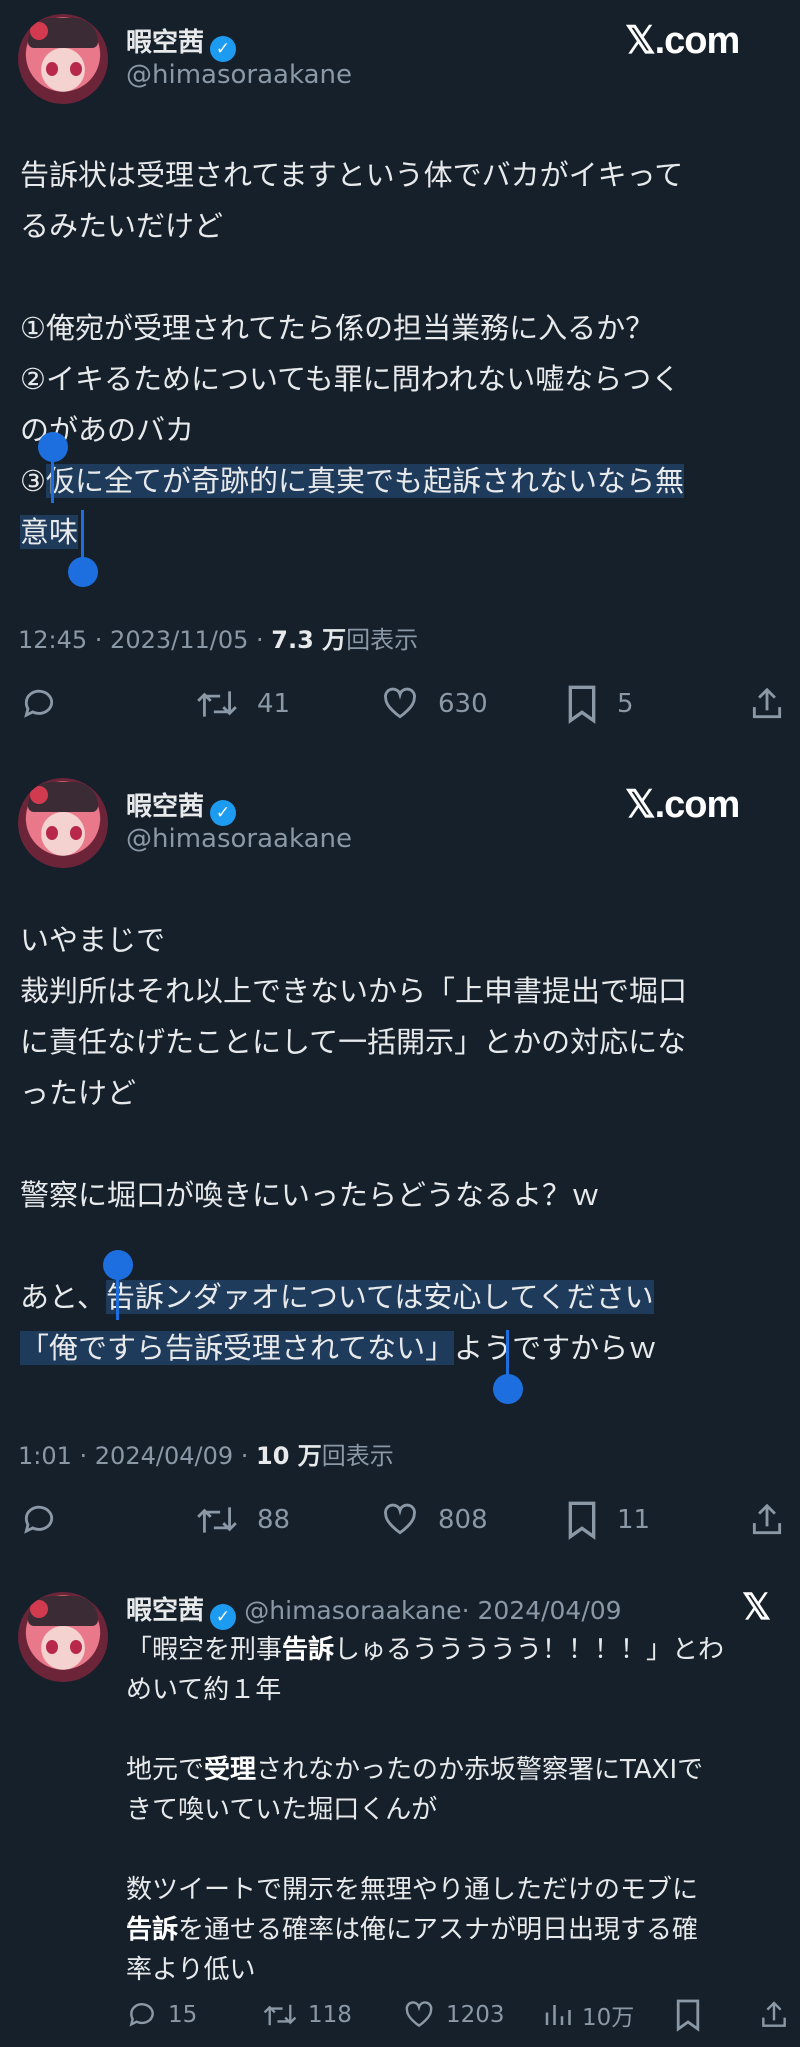  Describe the element at coordinates (183, 2015) in the screenshot. I see `reply-count: 15` at that location.